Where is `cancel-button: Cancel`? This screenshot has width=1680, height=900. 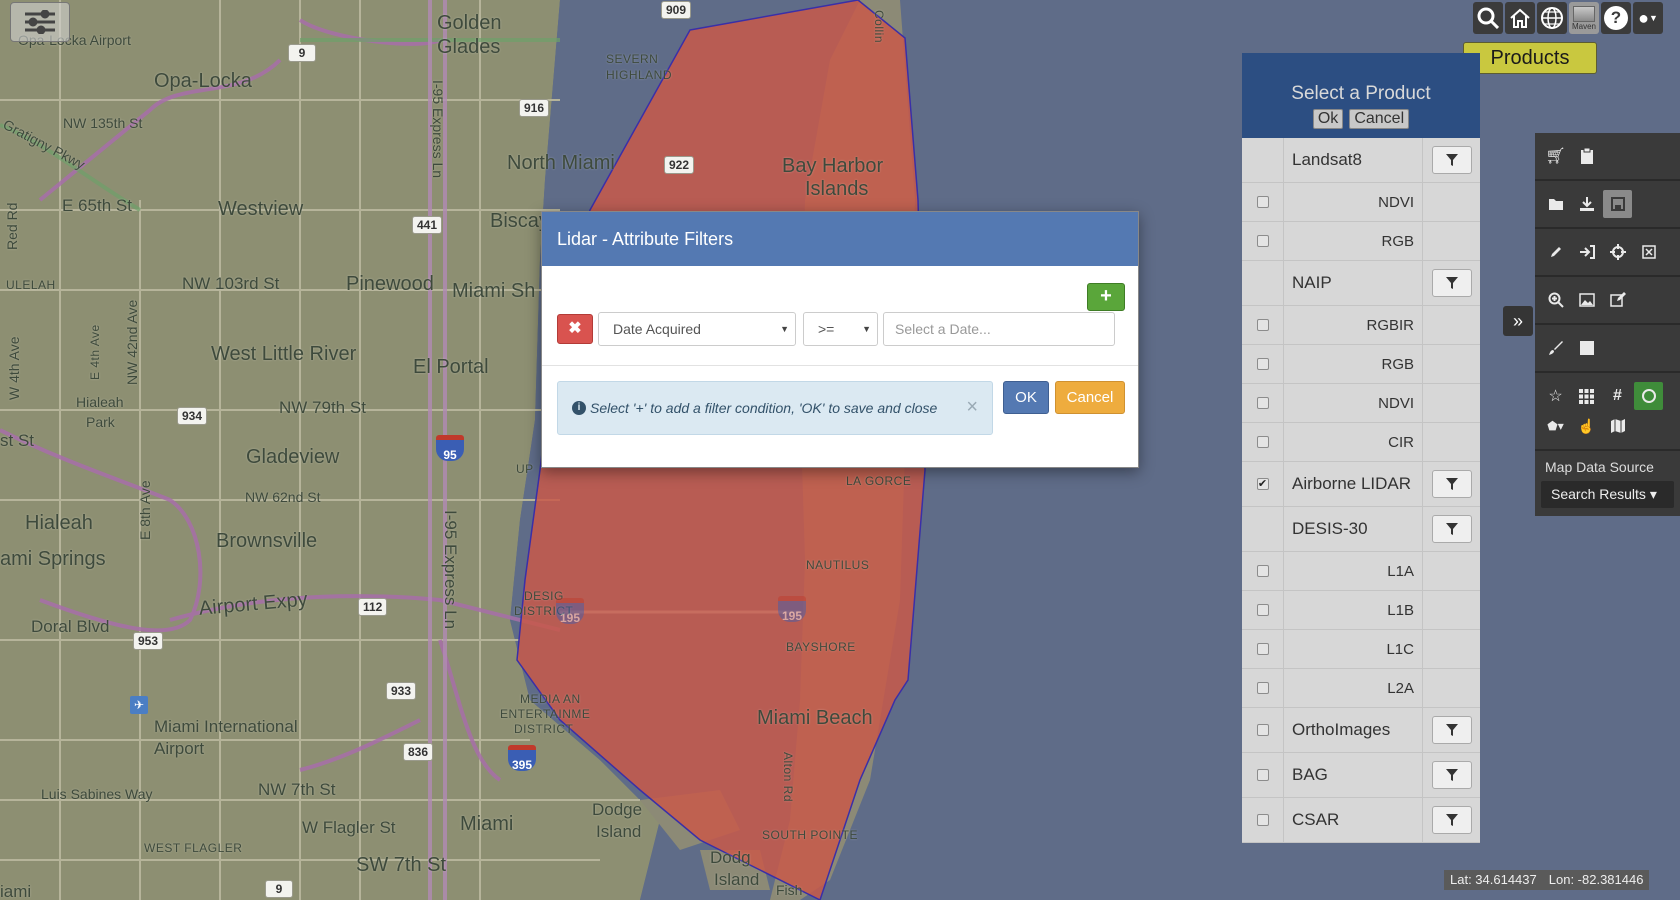
cancel-button: Cancel is located at coordinates (1090, 397).